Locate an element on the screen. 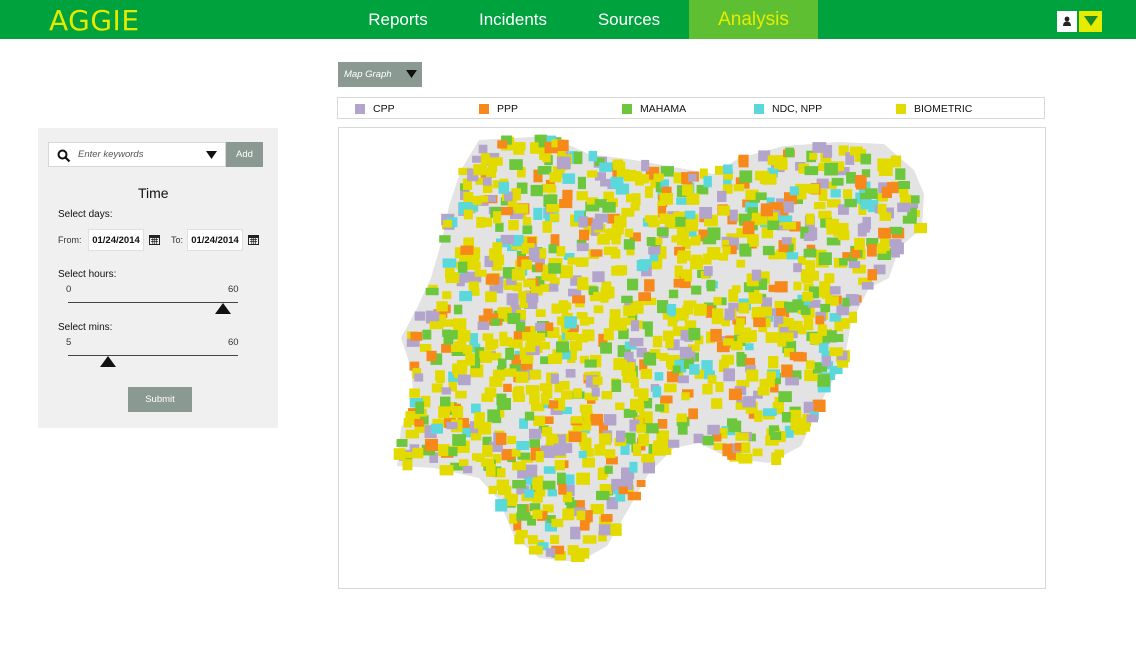 Image resolution: width=1136 pixels, height=648 pixels. hours-slider-track is located at coordinates (153, 302).